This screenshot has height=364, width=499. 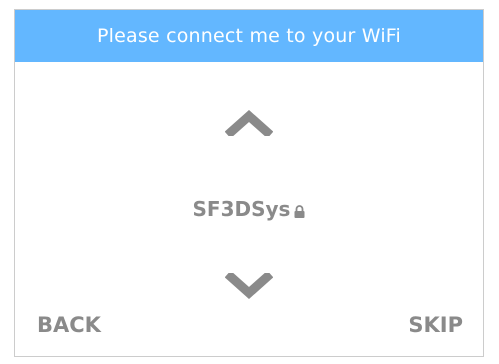 I want to click on header-bar: Please connect me to your WiFi, so click(x=249, y=36).